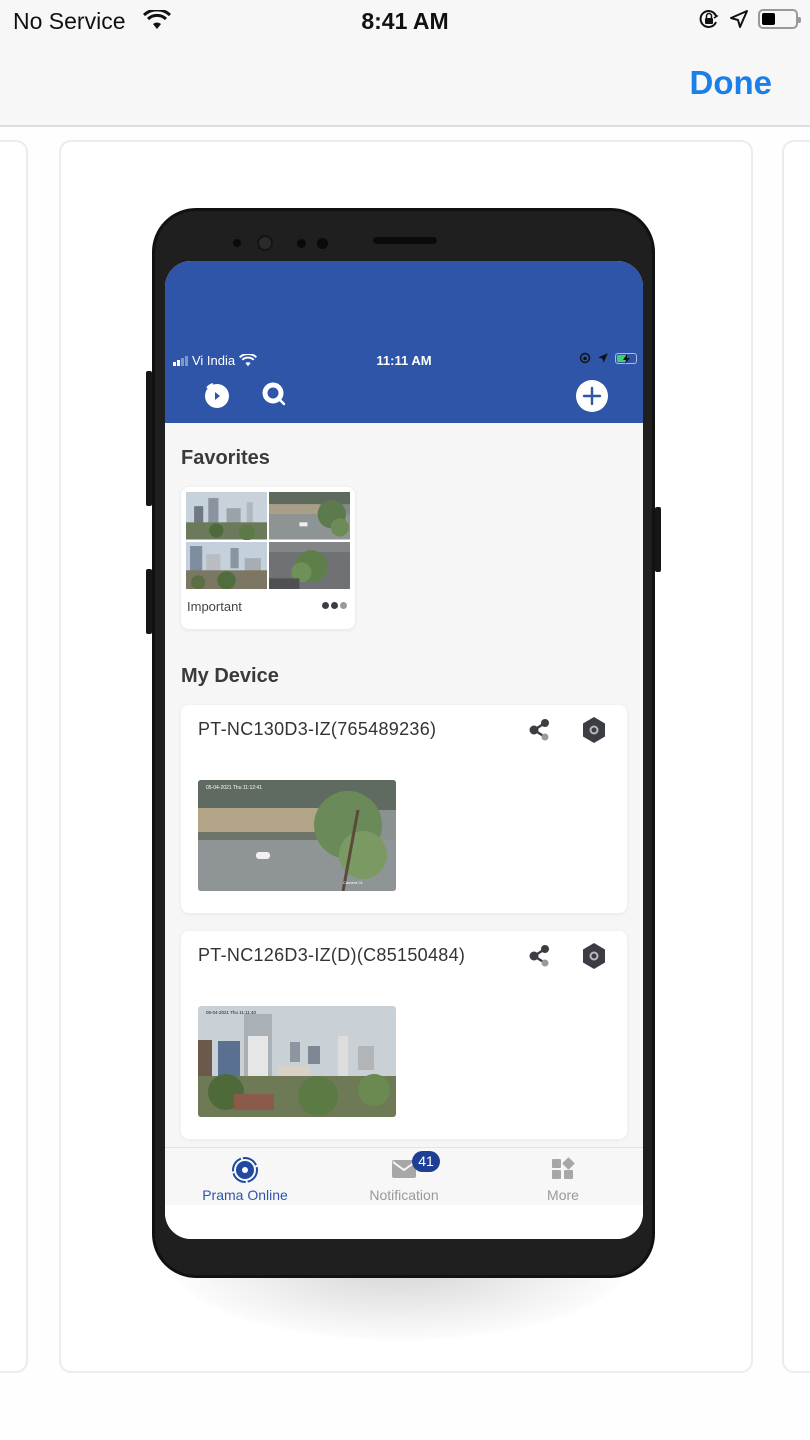  Describe the element at coordinates (563, 1195) in the screenshot. I see `tab-label: More` at that location.